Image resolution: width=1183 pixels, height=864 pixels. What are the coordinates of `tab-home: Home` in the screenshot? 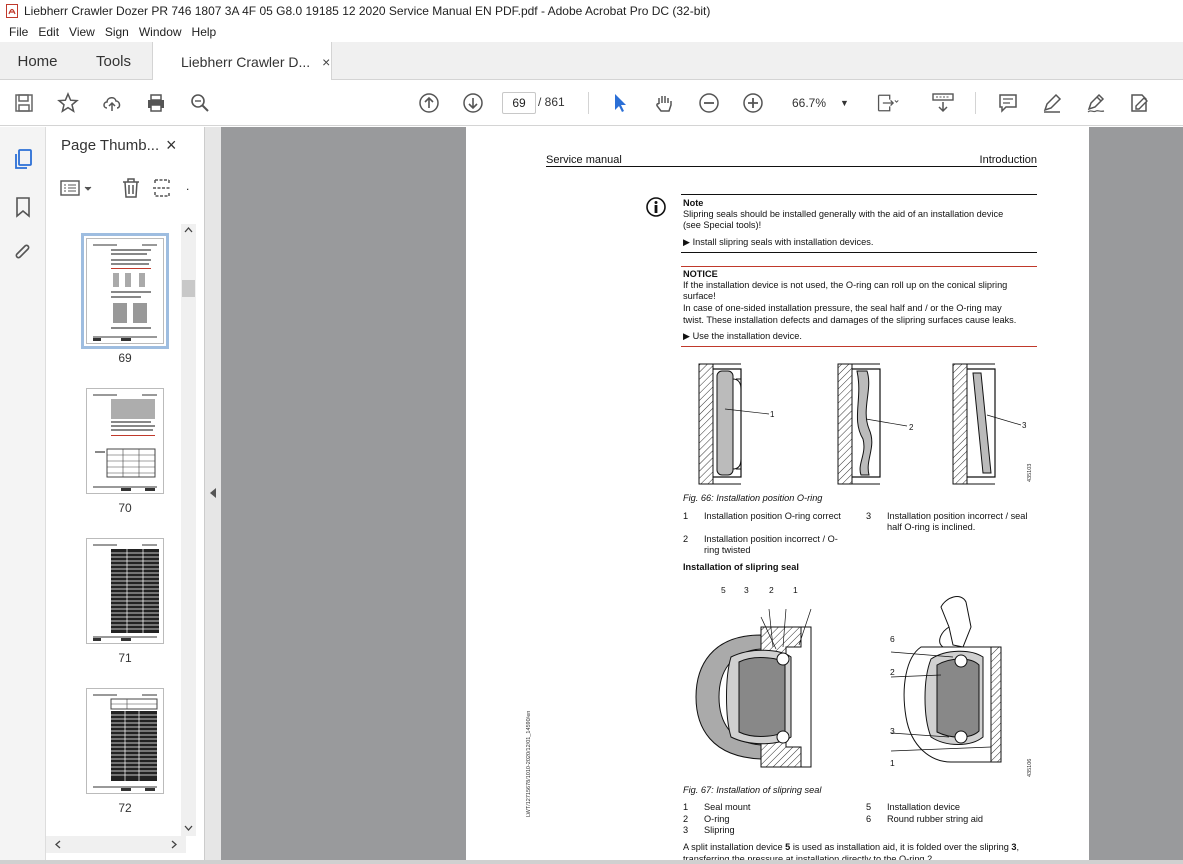 It's located at (37, 61).